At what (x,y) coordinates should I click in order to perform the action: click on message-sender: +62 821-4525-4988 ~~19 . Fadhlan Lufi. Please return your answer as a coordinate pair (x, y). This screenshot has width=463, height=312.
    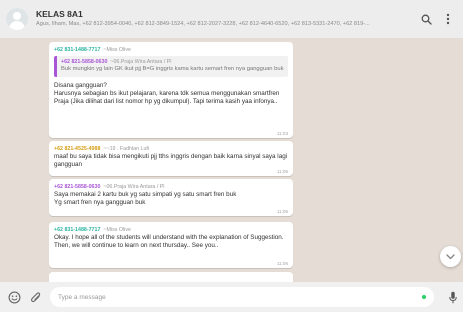
    Looking at the image, I should click on (171, 149).